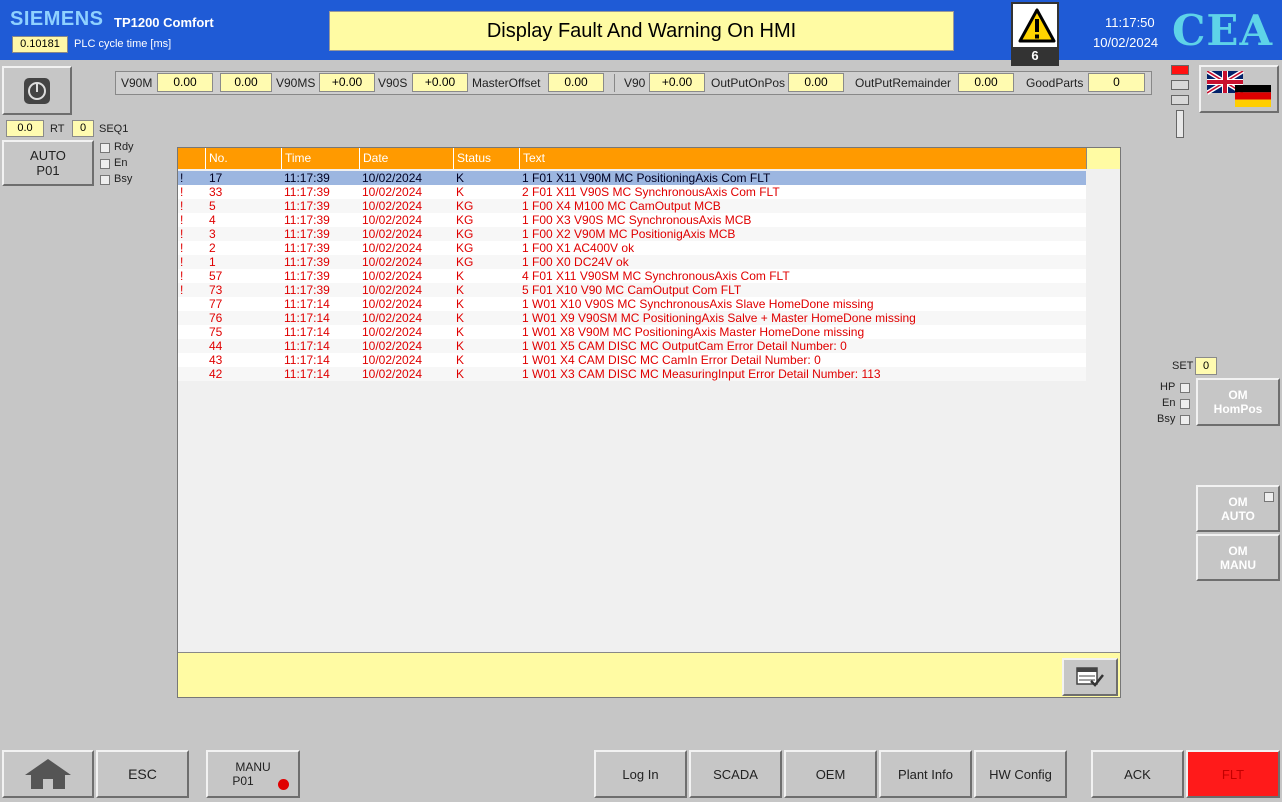  Describe the element at coordinates (216, 332) in the screenshot. I see `alarm-cell-no: 75` at that location.